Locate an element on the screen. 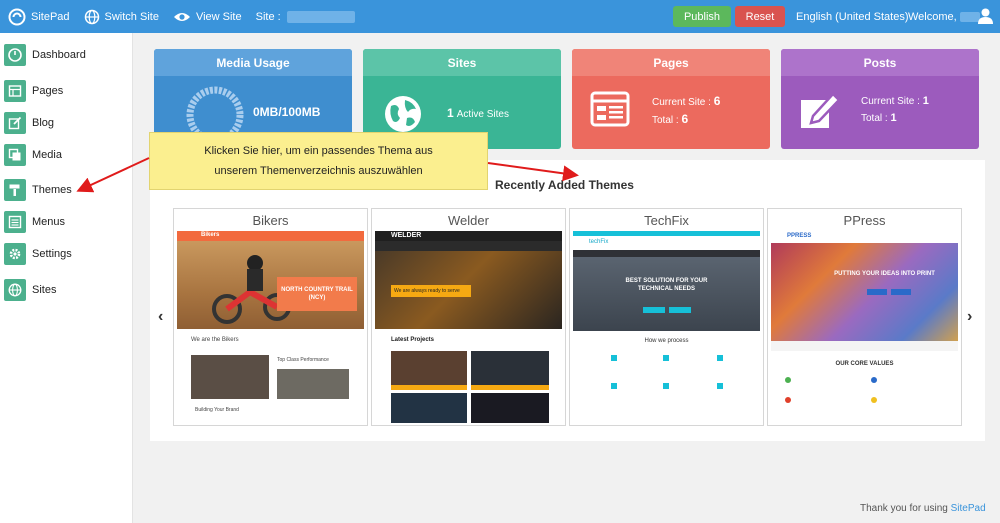 Image resolution: width=1000 pixels, height=523 pixels. media-icon is located at coordinates (15, 155).